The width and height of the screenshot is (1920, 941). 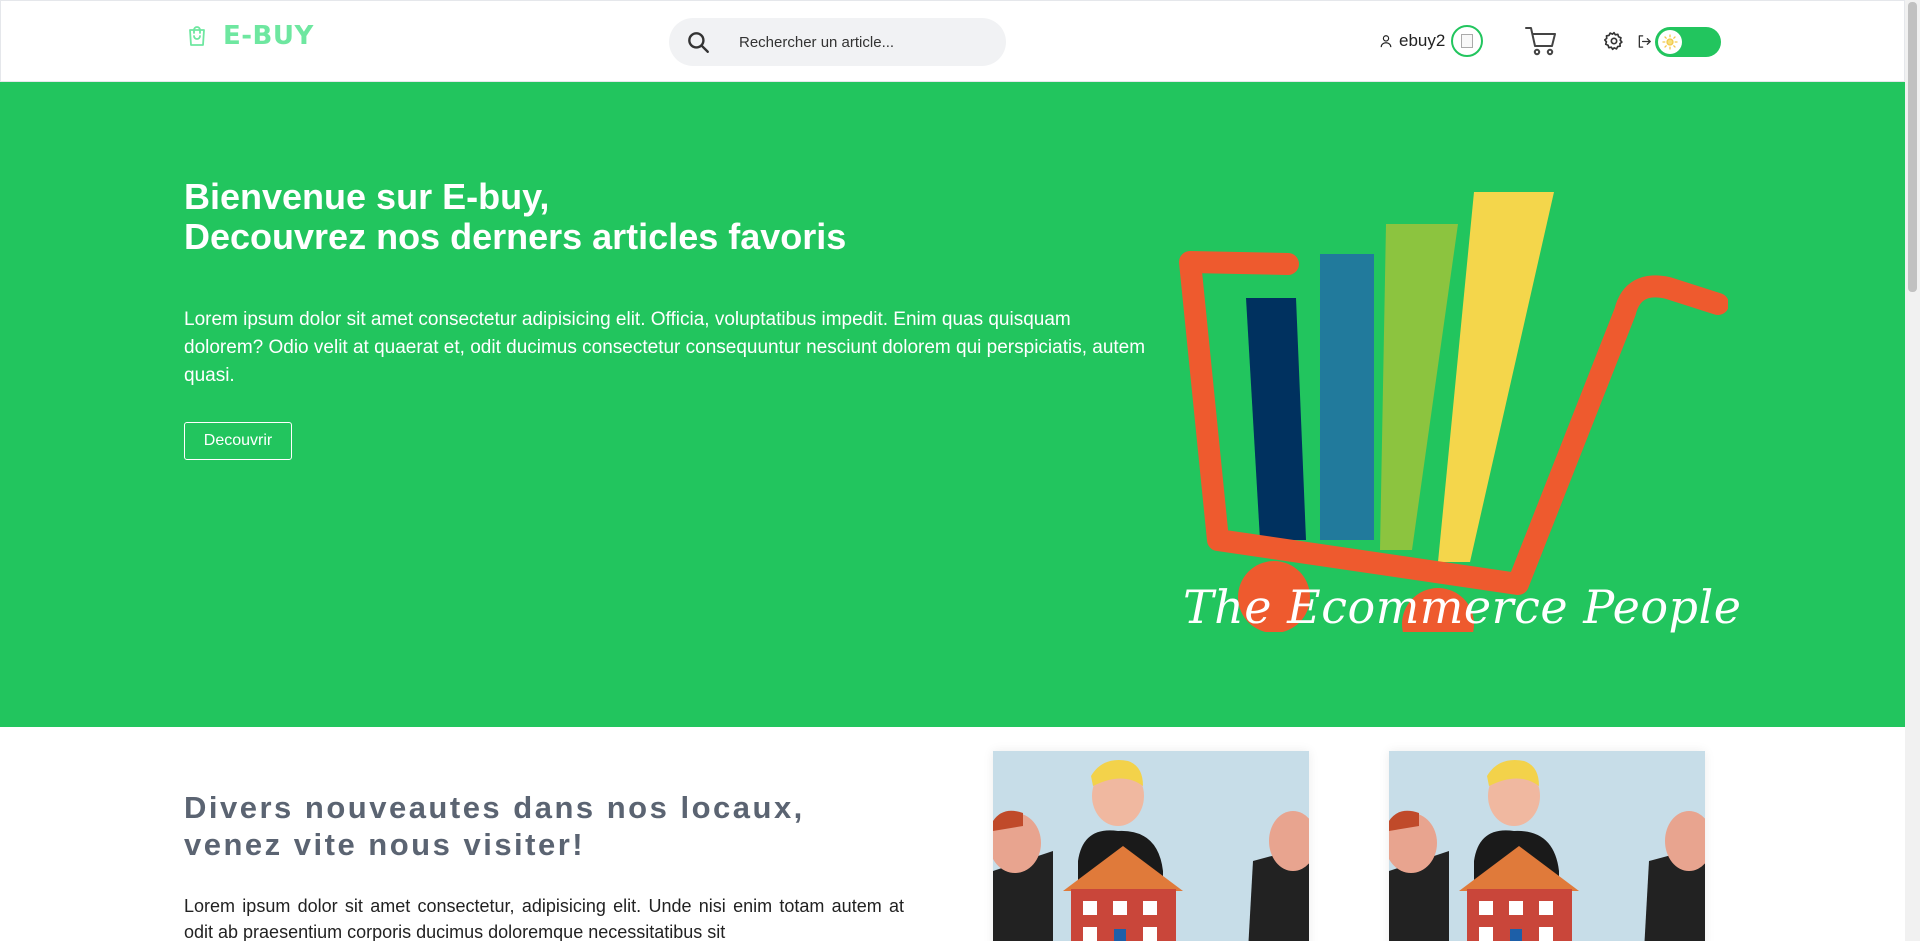 I want to click on section-title-line-1: Divers nouveautes dans nos locaux,, so click(x=494, y=807).